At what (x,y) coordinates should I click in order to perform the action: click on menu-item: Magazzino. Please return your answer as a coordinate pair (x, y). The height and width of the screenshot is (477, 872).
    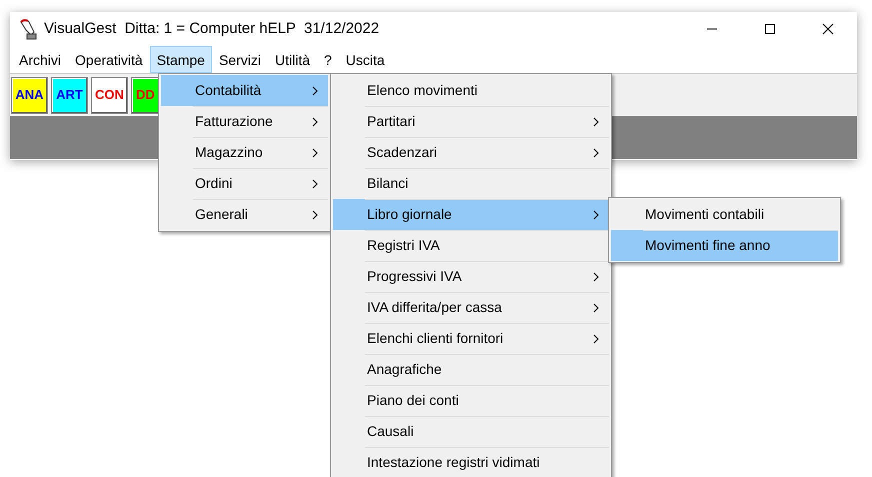
    Looking at the image, I should click on (244, 152).